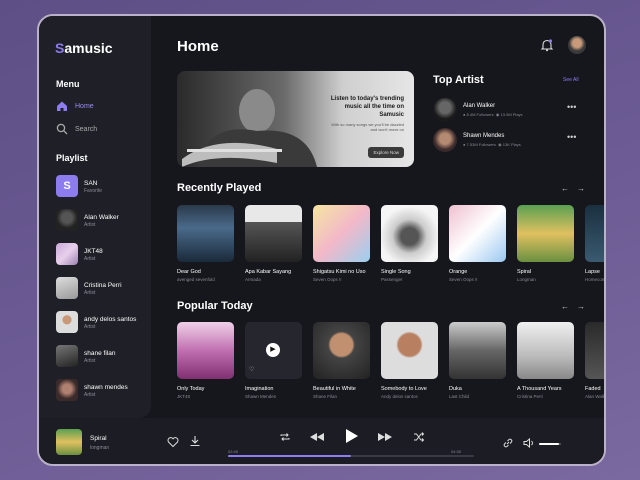 This screenshot has height=480, width=640. What do you see at coordinates (68, 84) in the screenshot?
I see `menu-heading: Menu` at bounding box center [68, 84].